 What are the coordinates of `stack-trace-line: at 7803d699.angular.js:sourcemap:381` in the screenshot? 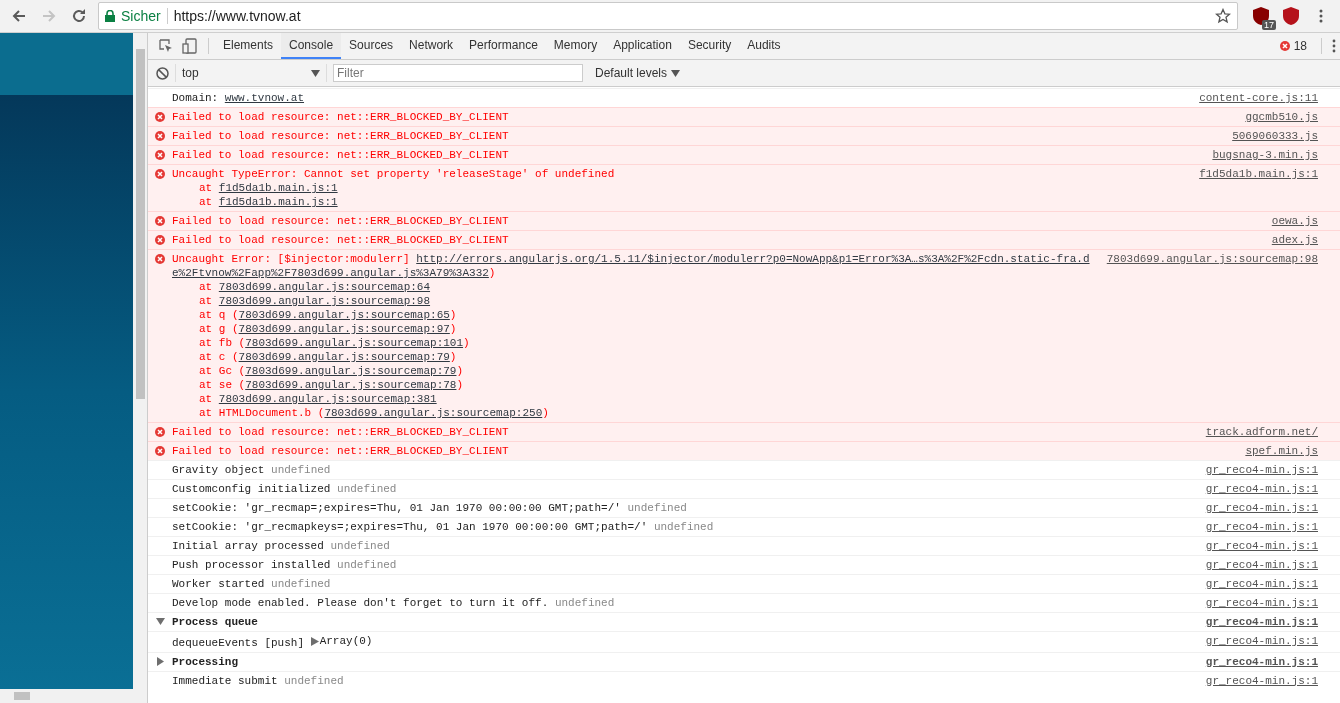 It's located at (317, 399).